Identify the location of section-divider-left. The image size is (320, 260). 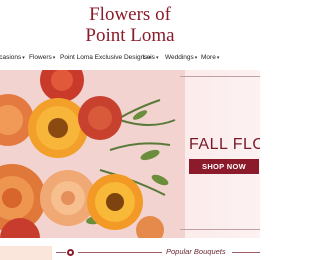
(61, 252).